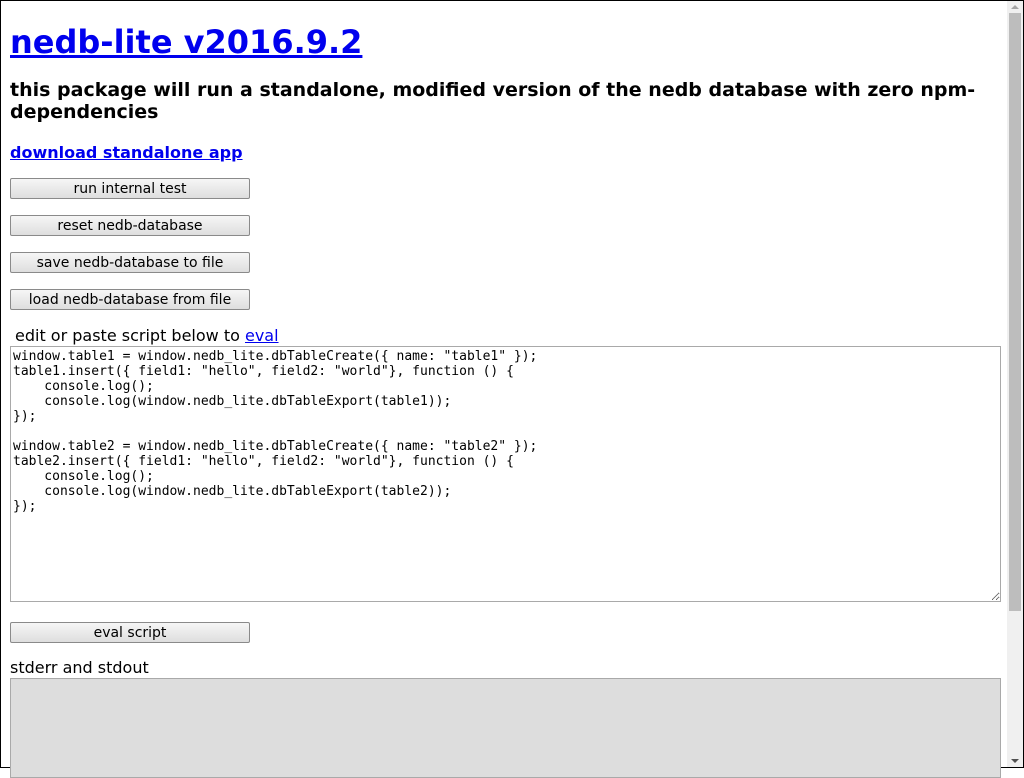 The height and width of the screenshot is (778, 1024). Describe the element at coordinates (130, 262) in the screenshot. I see `save-database-button: save nedb-database to file` at that location.